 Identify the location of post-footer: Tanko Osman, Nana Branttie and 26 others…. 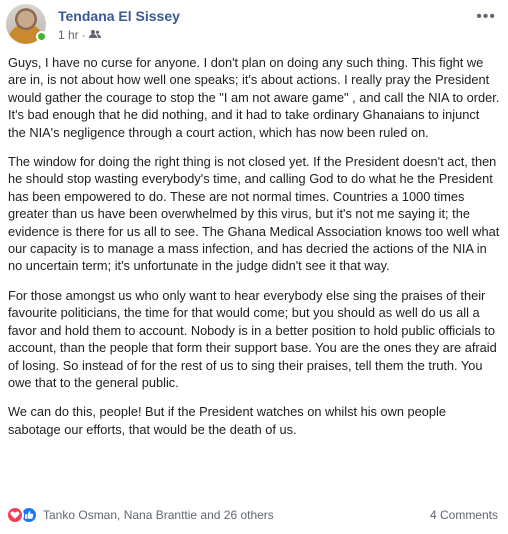
(252, 515).